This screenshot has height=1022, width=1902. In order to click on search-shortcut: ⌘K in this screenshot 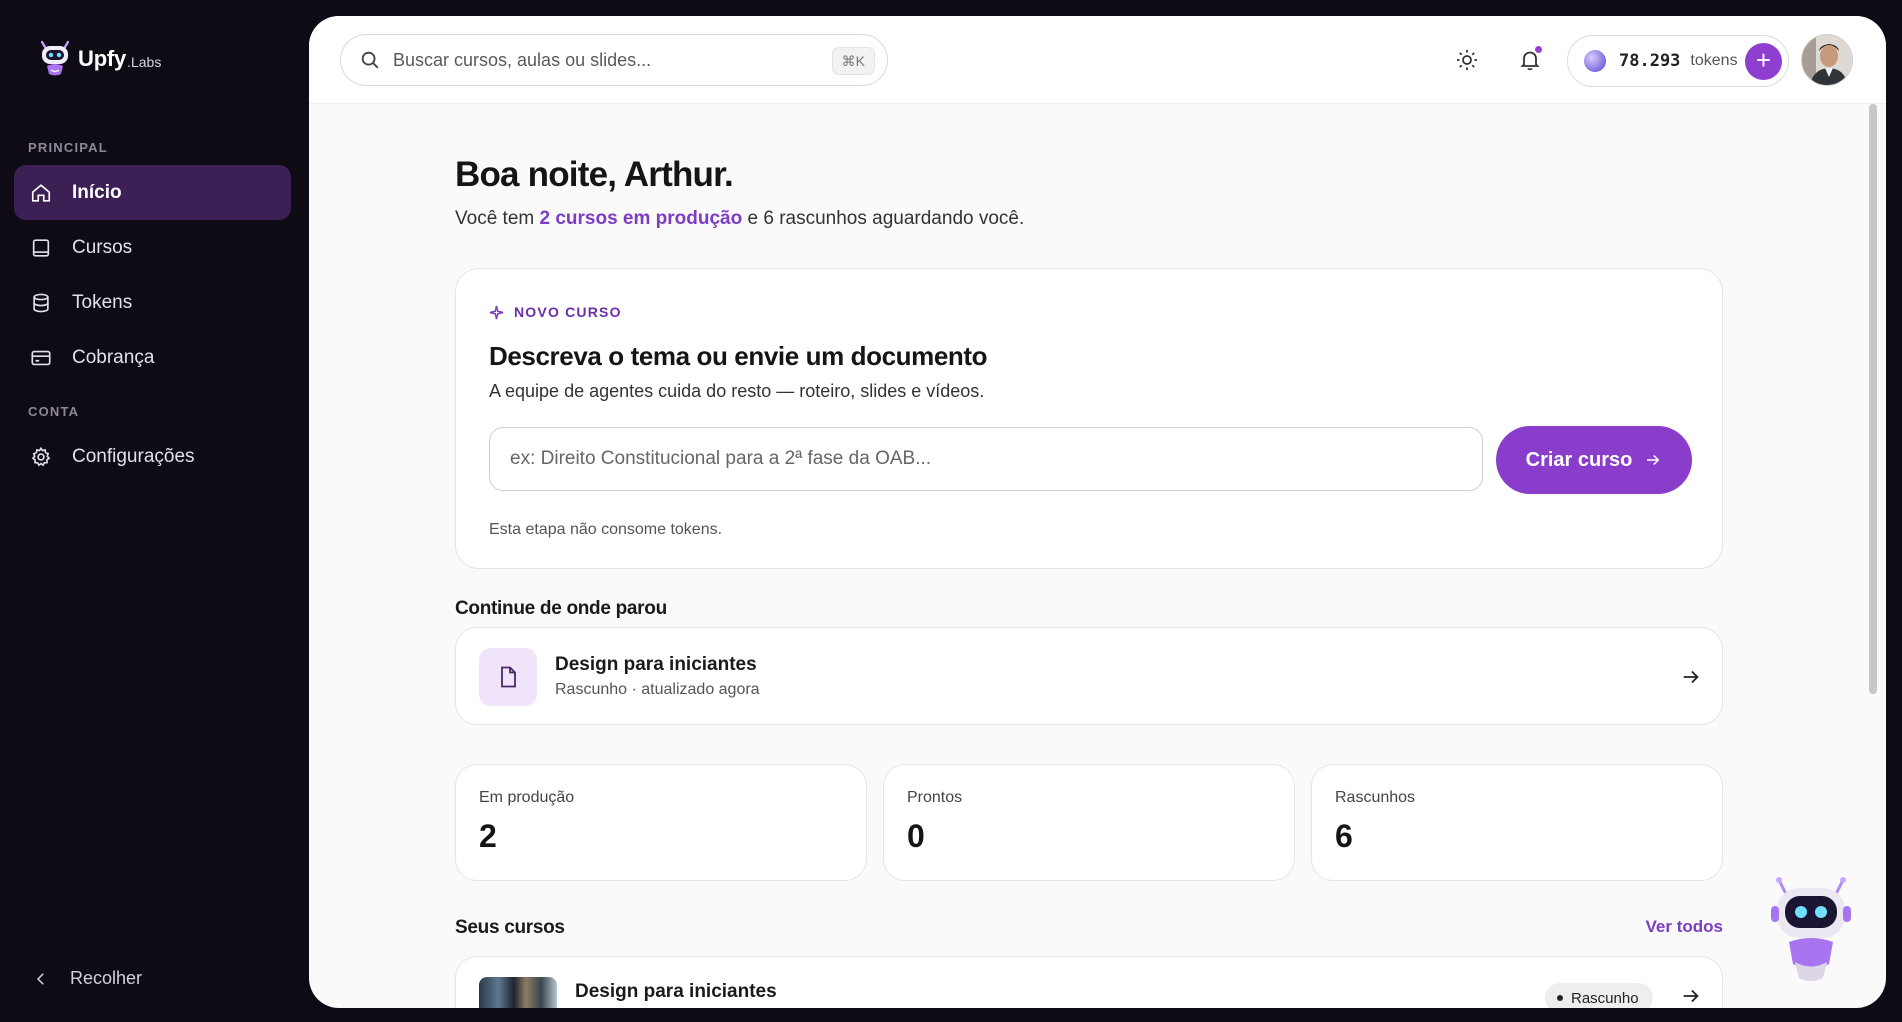, I will do `click(853, 61)`.